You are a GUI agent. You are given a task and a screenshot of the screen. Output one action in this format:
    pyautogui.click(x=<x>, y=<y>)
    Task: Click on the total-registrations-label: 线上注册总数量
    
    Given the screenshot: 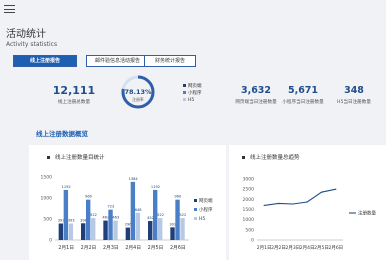 What is the action you would take?
    pyautogui.click(x=74, y=102)
    